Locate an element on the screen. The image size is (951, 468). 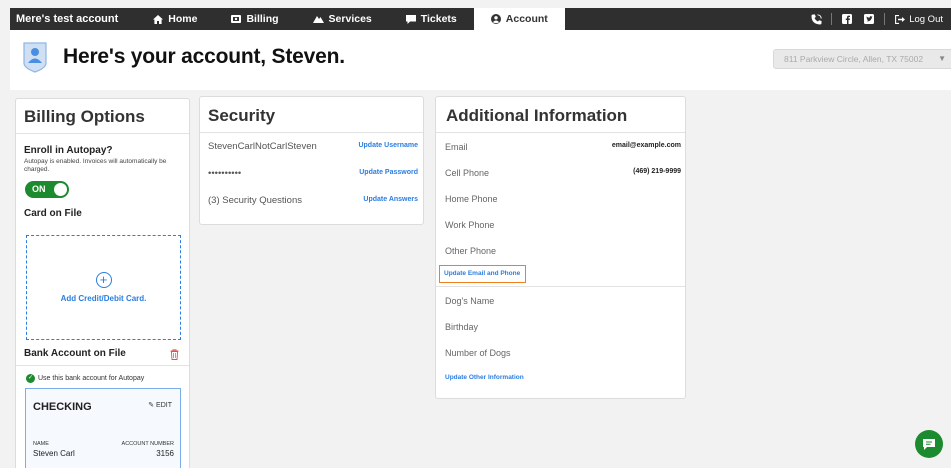
logout-button: Log Out is located at coordinates (920, 19).